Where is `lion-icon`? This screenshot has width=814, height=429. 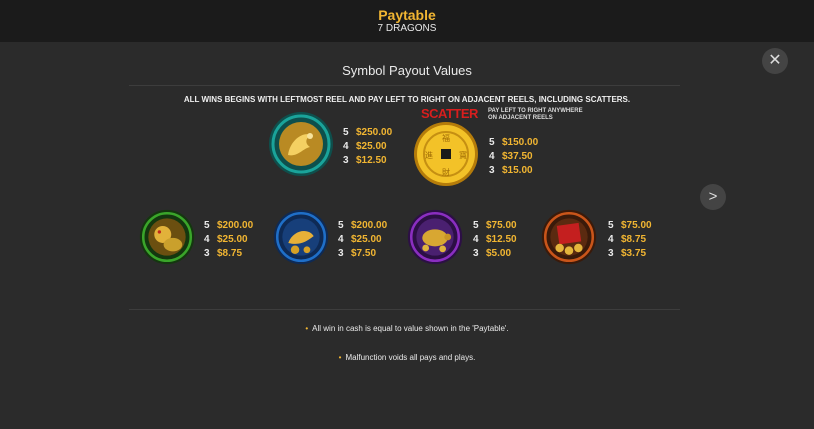 lion-icon is located at coordinates (167, 237).